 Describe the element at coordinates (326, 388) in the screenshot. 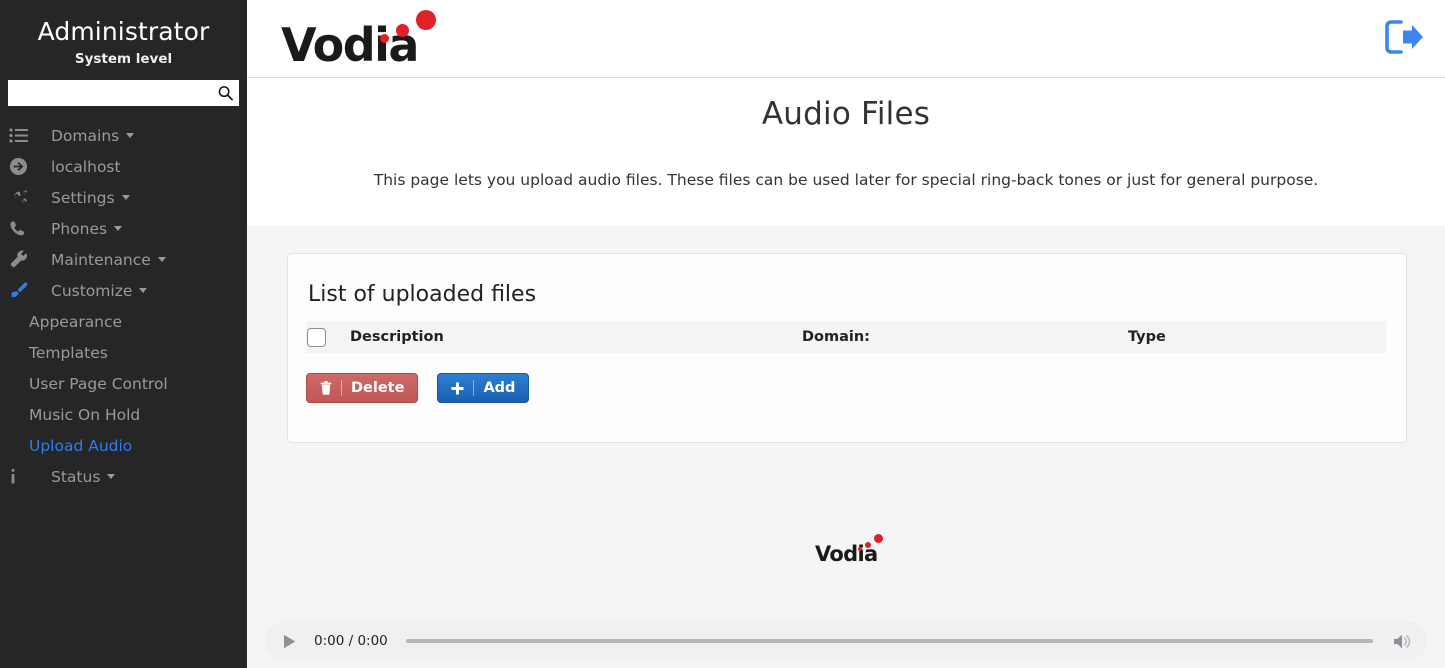

I see `trash-icon` at that location.